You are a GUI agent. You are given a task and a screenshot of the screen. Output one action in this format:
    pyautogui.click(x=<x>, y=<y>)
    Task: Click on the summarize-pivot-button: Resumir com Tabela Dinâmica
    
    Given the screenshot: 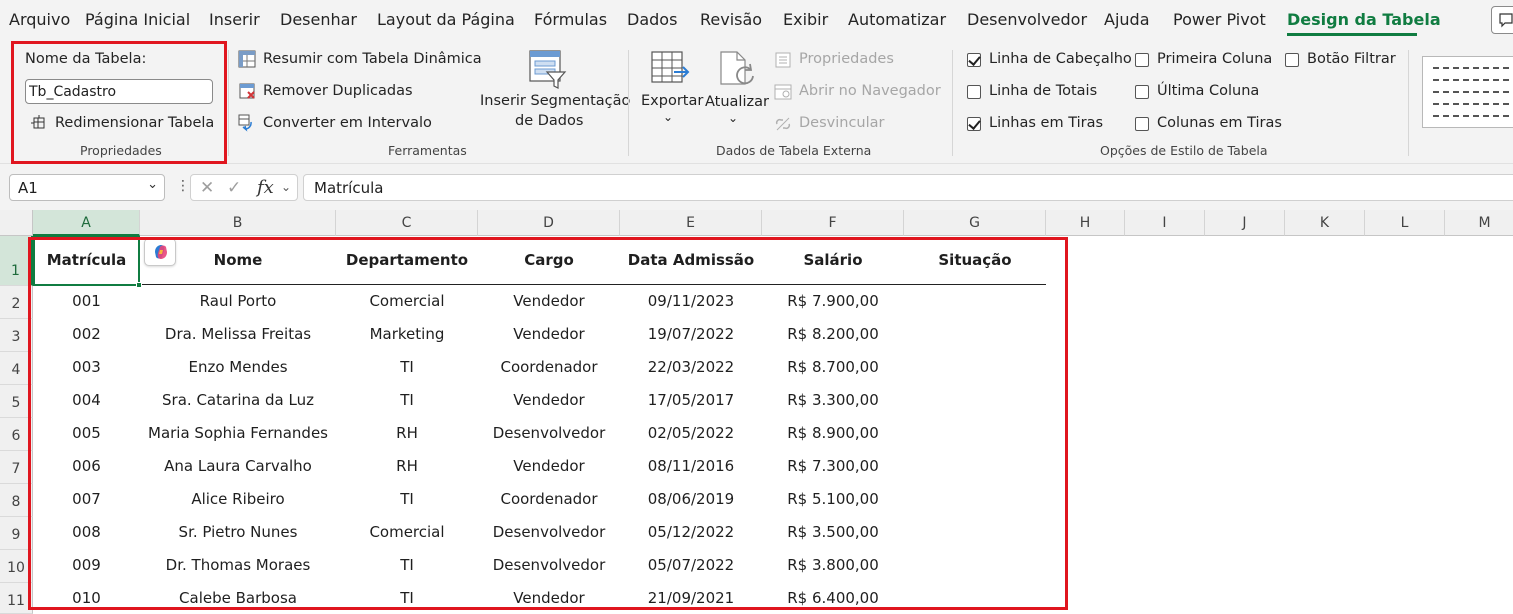 What is the action you would take?
    pyautogui.click(x=372, y=59)
    